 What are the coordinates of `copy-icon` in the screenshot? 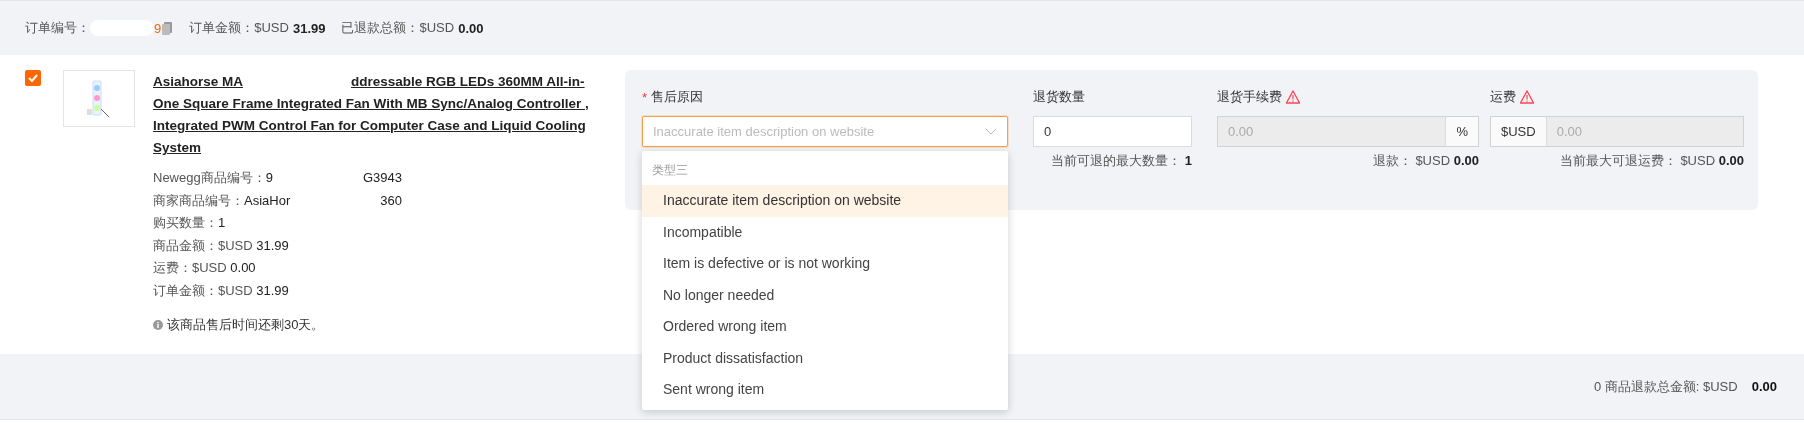 It's located at (167, 28).